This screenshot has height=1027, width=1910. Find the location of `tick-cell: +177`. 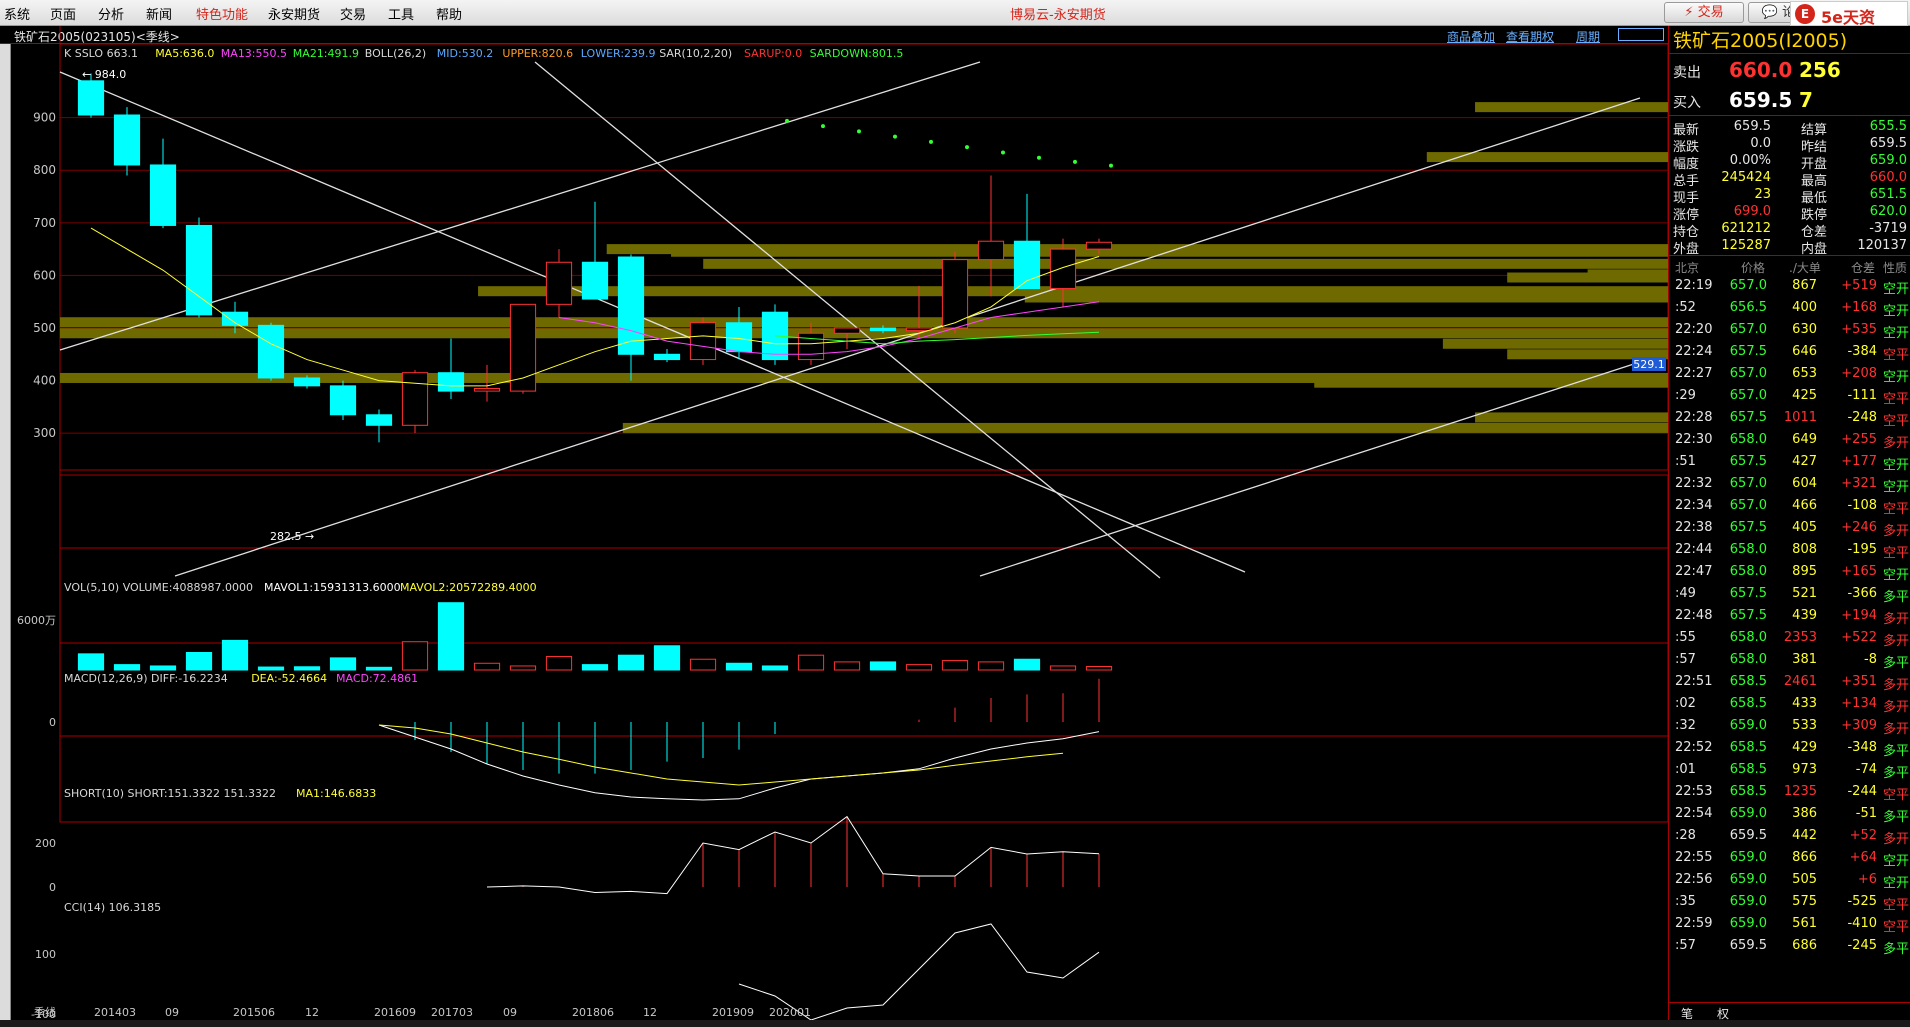

tick-cell: +177 is located at coordinates (1859, 461).